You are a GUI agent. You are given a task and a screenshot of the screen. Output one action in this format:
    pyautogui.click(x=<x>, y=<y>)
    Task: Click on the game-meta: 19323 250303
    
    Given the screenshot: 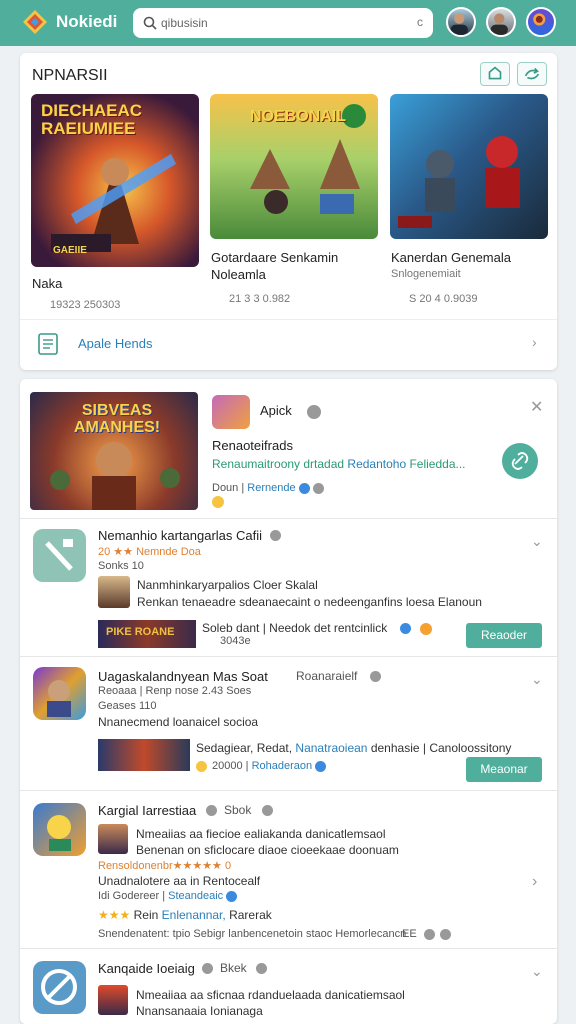 What is the action you would take?
    pyautogui.click(x=85, y=305)
    